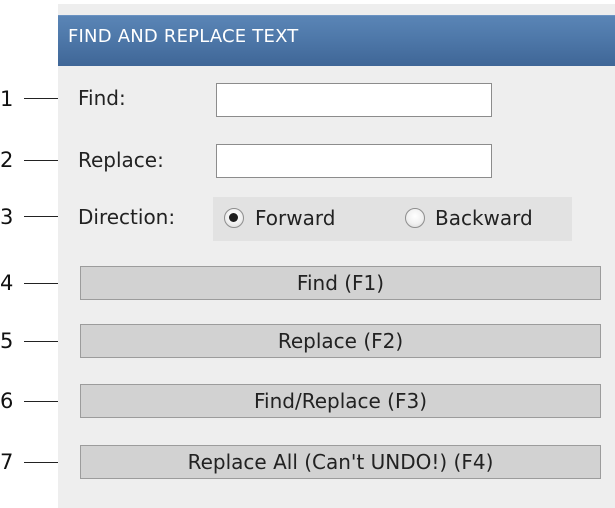 This screenshot has width=615, height=508. Describe the element at coordinates (295, 218) in the screenshot. I see `forward-label: Forward` at that location.